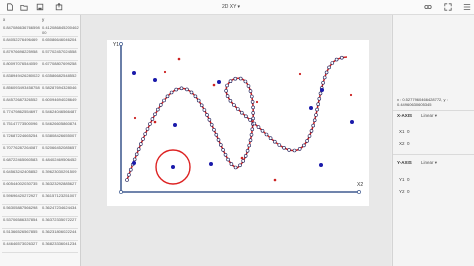 The image size is (474, 266). Describe the element at coordinates (61, 159) in the screenshot. I see `cell-y: 0.48402469506452` at that location.